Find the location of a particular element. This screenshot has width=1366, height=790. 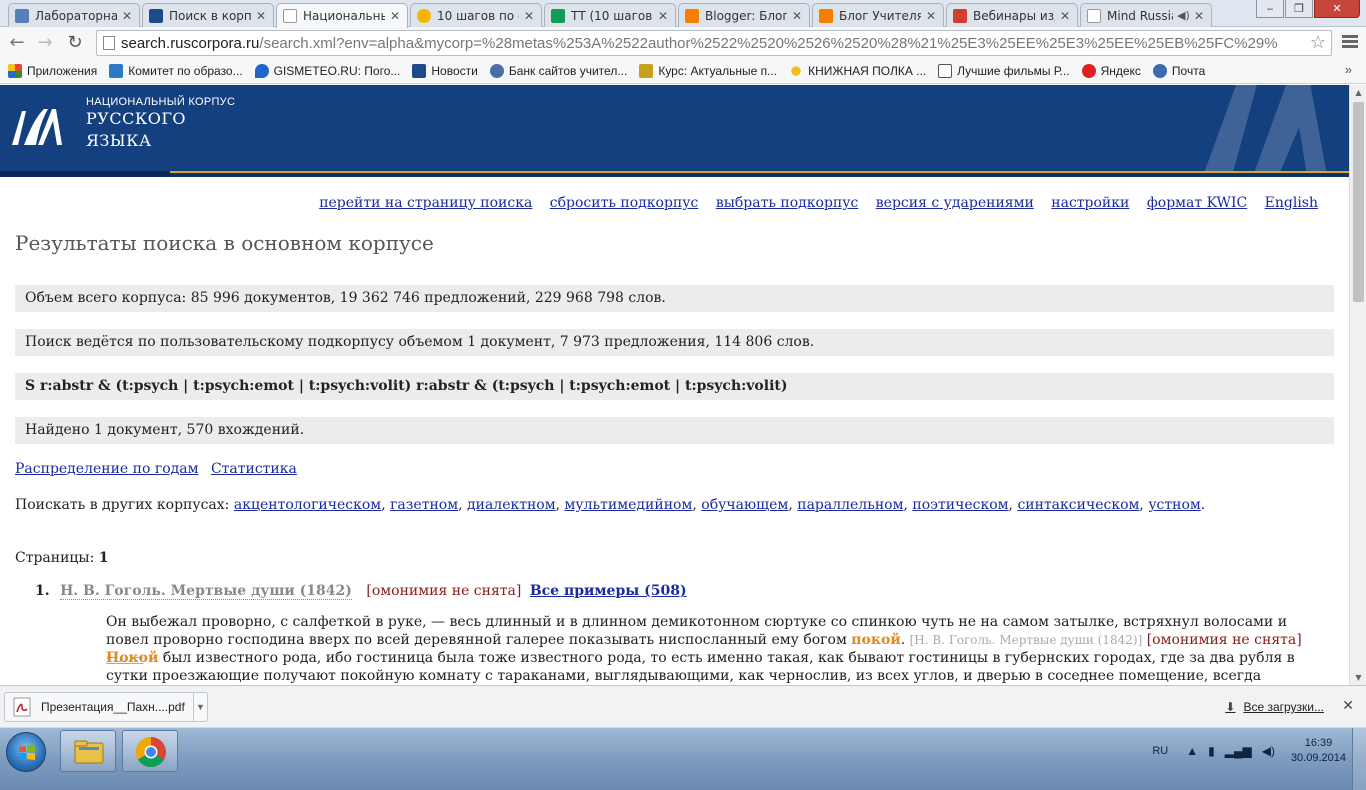

scroll-down-arrow-icon: ▼ is located at coordinates (1358, 677).